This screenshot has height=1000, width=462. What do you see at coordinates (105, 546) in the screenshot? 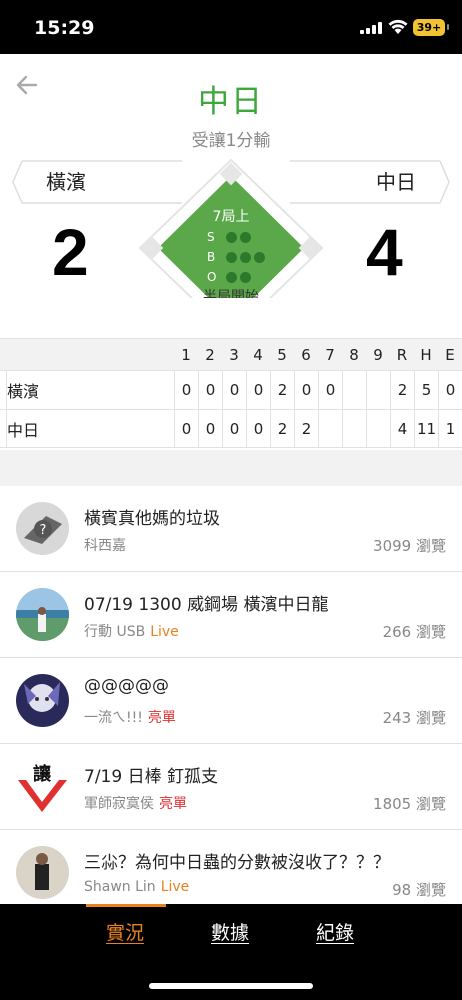
I see `post-author: 科西嘉` at bounding box center [105, 546].